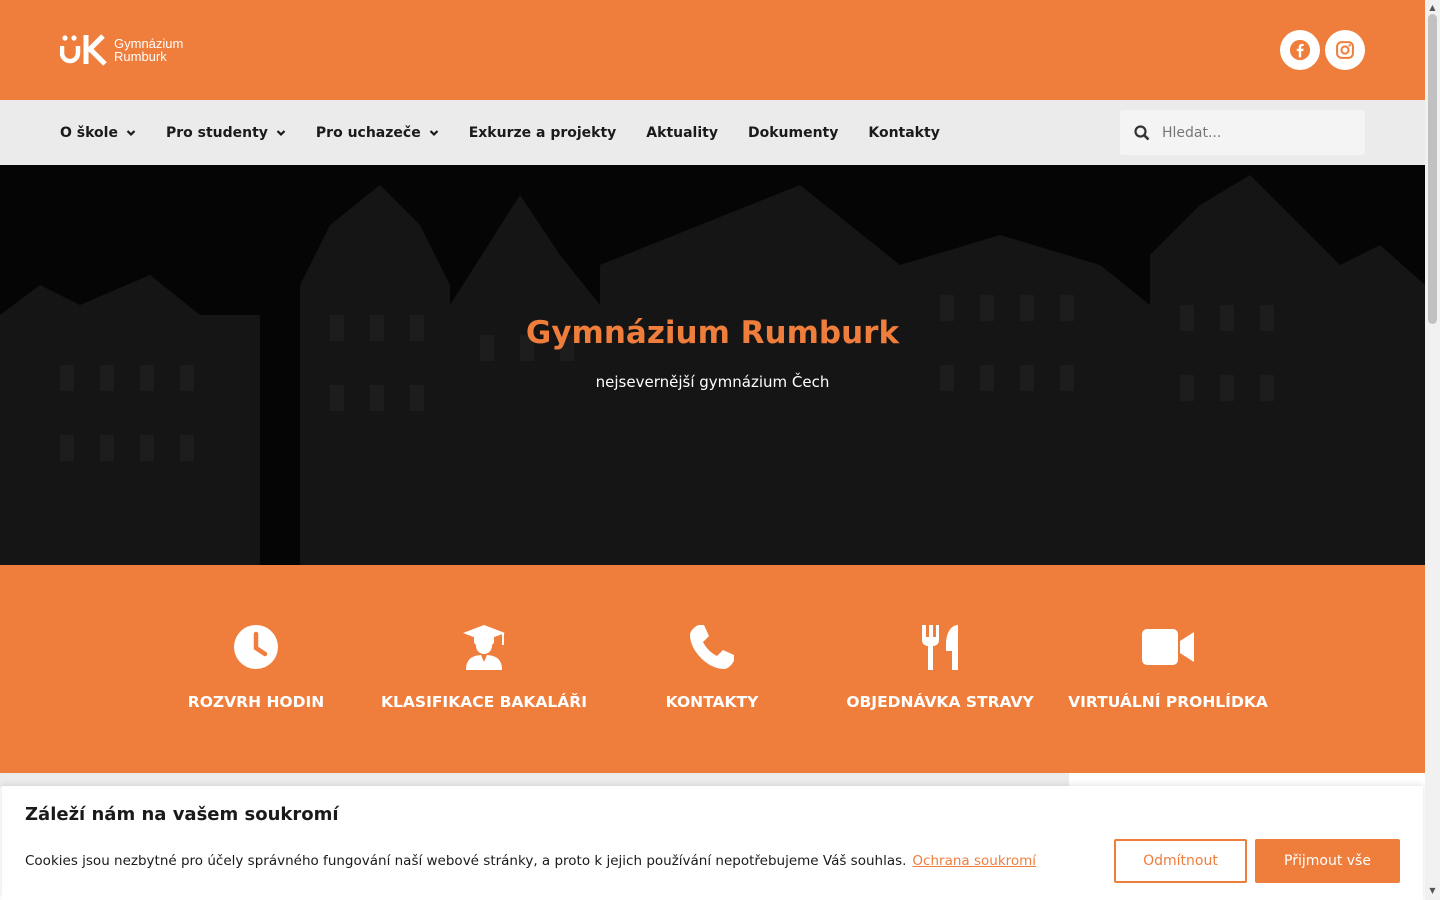 Image resolution: width=1440 pixels, height=900 pixels. What do you see at coordinates (1432, 7) in the screenshot?
I see `scroll-up-icon: ▲` at bounding box center [1432, 7].